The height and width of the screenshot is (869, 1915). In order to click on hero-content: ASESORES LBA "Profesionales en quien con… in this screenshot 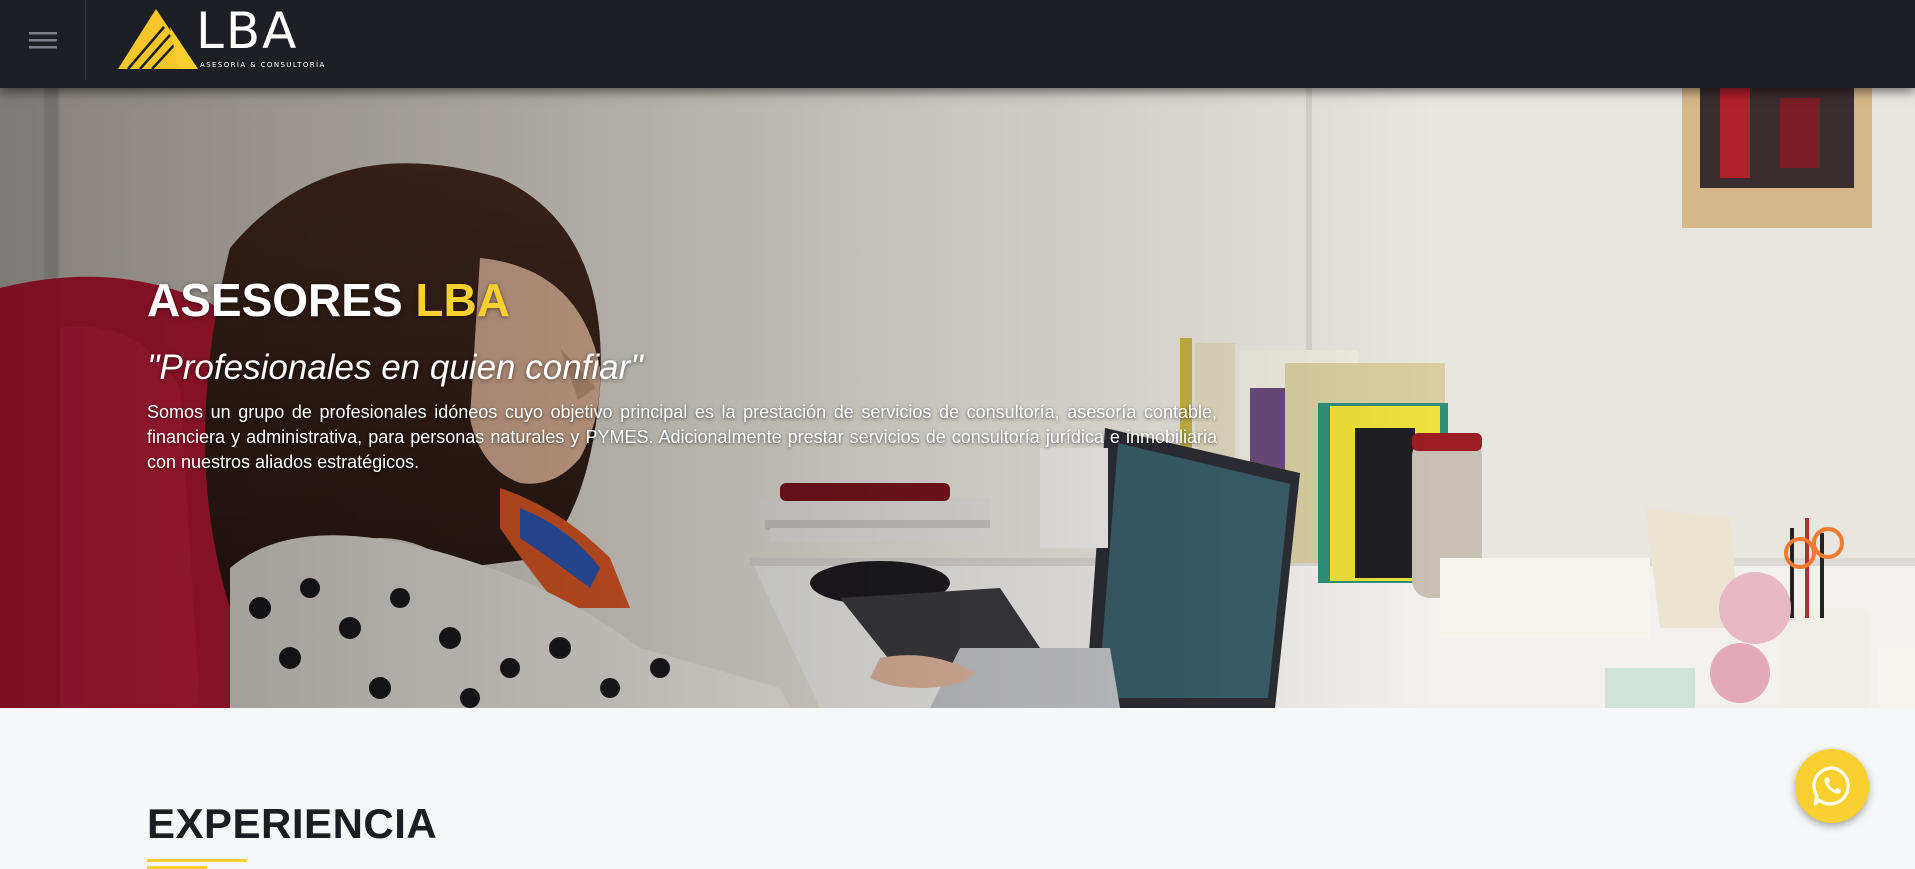, I will do `click(682, 373)`.